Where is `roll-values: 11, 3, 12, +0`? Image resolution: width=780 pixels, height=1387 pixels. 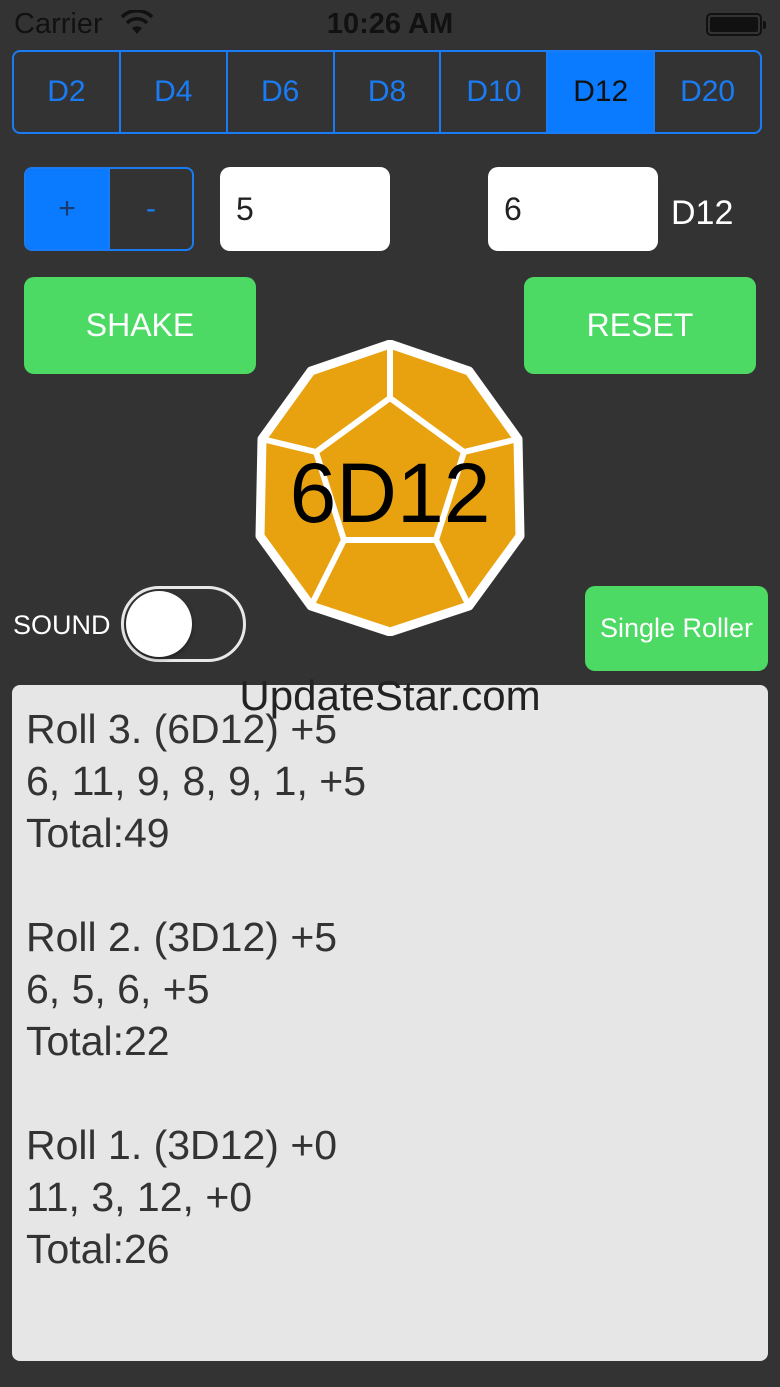 roll-values: 11, 3, 12, +0 is located at coordinates (139, 1197).